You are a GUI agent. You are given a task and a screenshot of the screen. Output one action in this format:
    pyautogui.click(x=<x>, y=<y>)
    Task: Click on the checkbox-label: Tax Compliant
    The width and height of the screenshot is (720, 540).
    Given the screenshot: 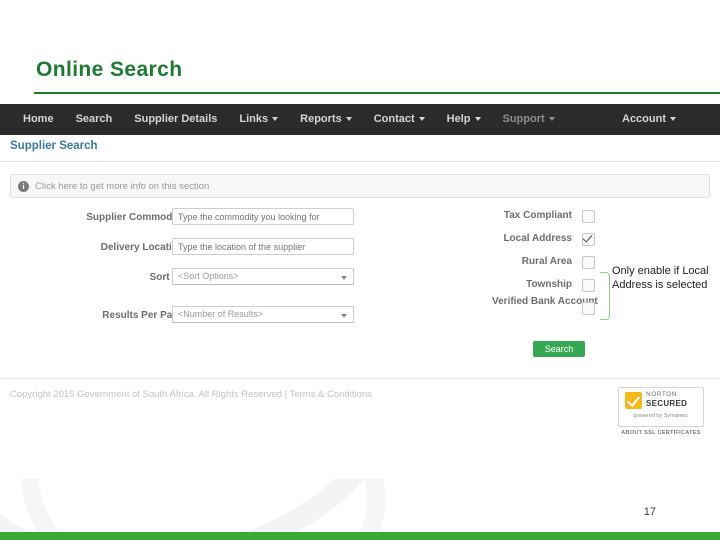 What is the action you would take?
    pyautogui.click(x=537, y=215)
    